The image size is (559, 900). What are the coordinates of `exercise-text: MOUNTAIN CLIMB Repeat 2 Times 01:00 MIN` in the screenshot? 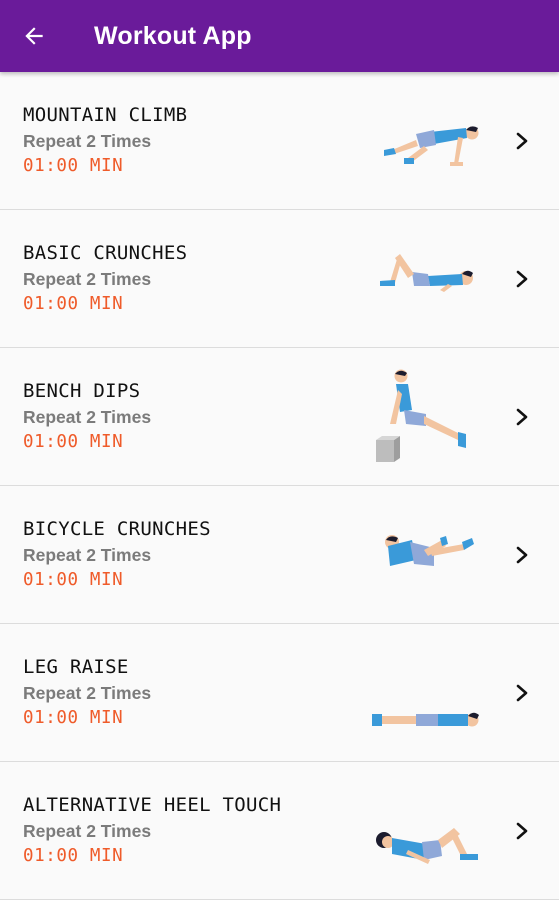 It's located at (105, 140).